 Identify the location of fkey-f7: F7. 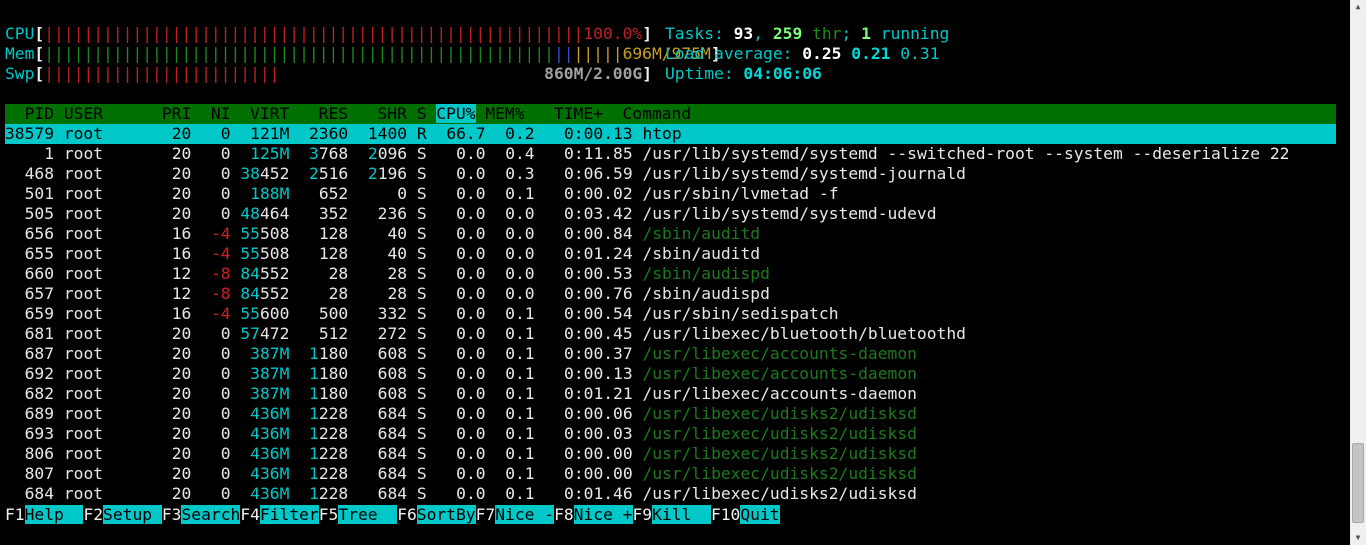
(486, 514).